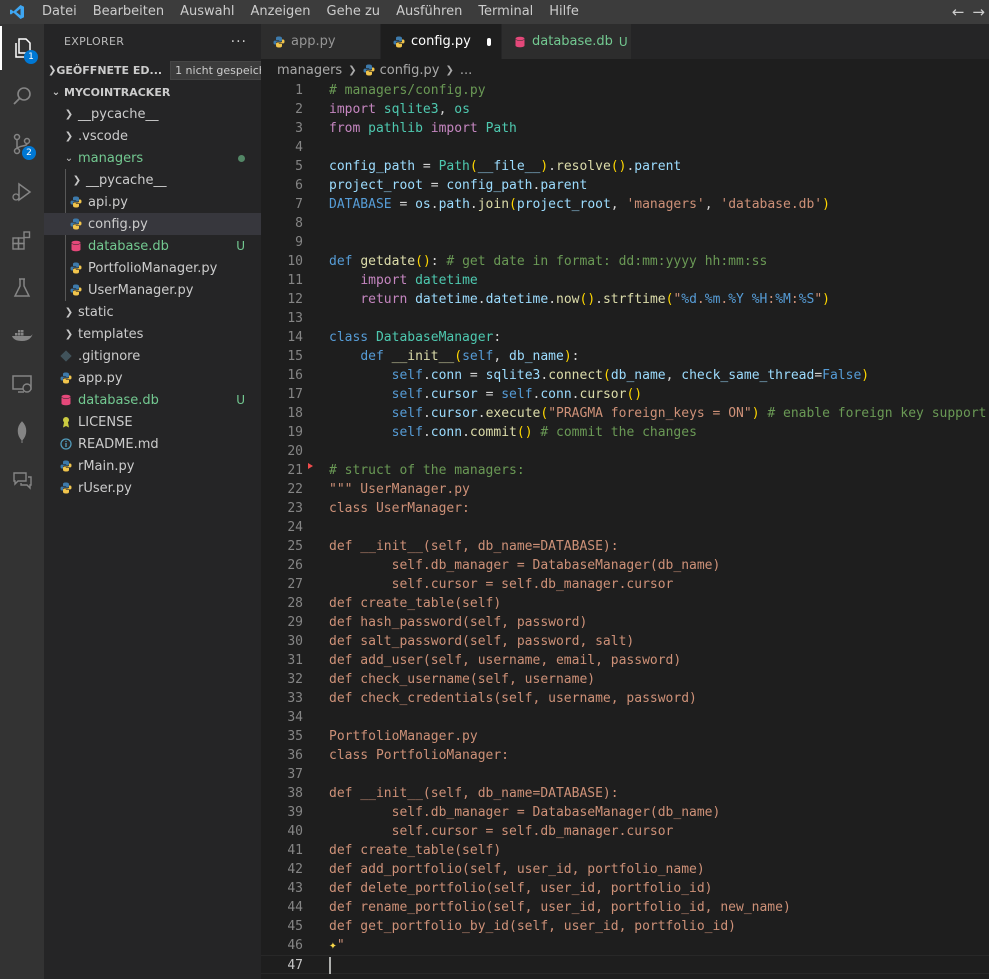 This screenshot has width=989, height=979. Describe the element at coordinates (152, 400) in the screenshot. I see `tree-item-root-database-db: database.db U` at that location.